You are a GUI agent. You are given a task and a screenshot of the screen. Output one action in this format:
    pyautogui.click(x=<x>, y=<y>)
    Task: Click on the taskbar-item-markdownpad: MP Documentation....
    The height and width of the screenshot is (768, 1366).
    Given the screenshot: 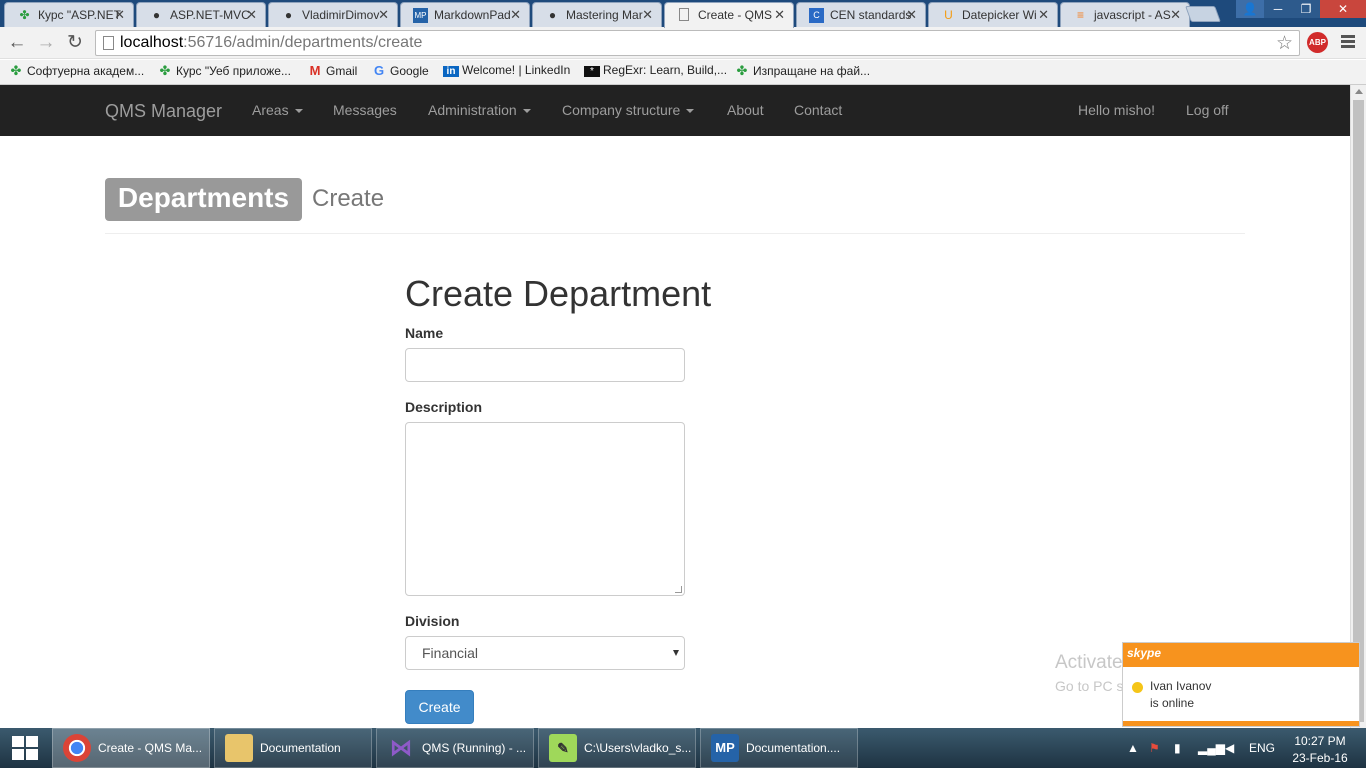 What is the action you would take?
    pyautogui.click(x=779, y=748)
    